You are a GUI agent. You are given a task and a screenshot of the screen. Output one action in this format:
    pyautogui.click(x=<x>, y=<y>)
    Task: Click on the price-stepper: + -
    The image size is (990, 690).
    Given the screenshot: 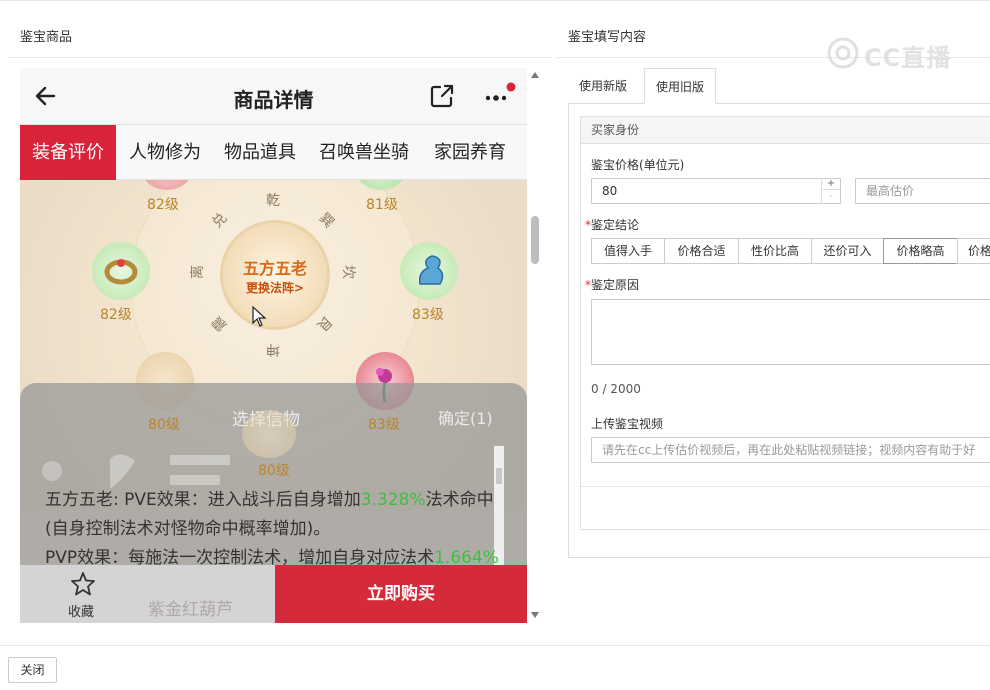 What is the action you would take?
    pyautogui.click(x=830, y=191)
    